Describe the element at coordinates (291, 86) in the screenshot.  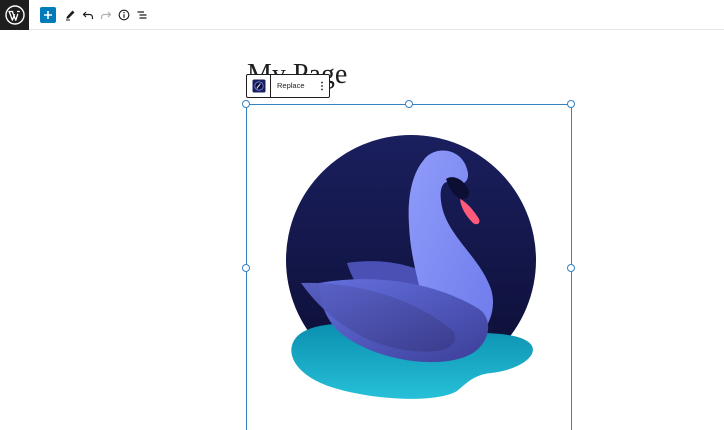
I see `replace-button: Replace` at that location.